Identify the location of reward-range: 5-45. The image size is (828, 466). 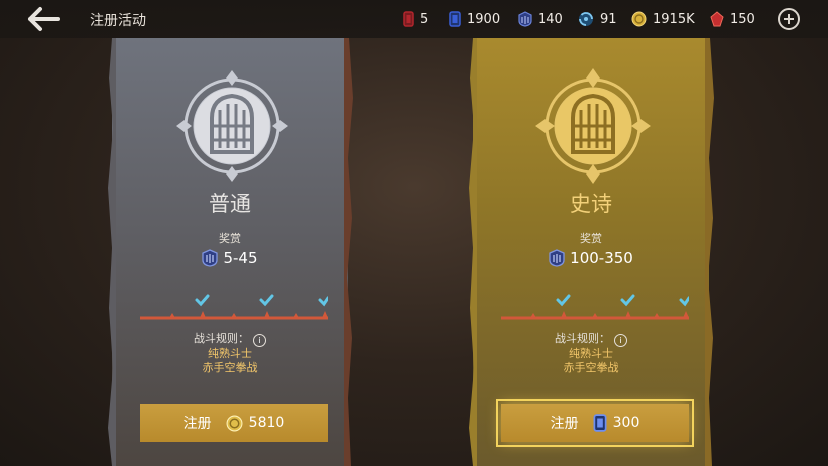
(230, 258).